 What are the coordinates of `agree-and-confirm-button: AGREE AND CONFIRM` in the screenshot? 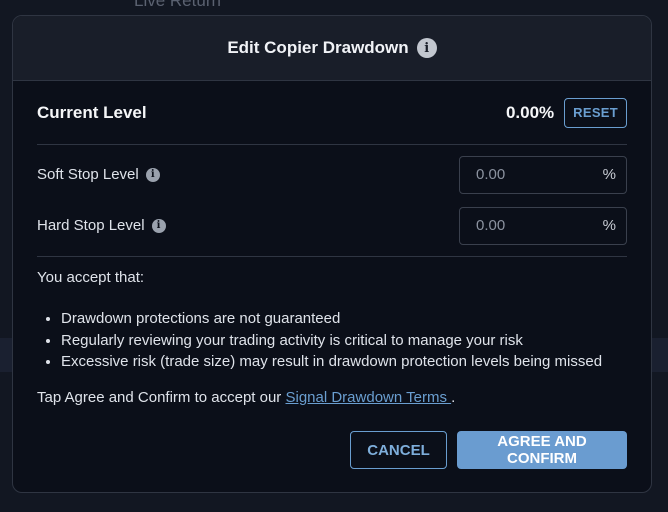 It's located at (542, 450).